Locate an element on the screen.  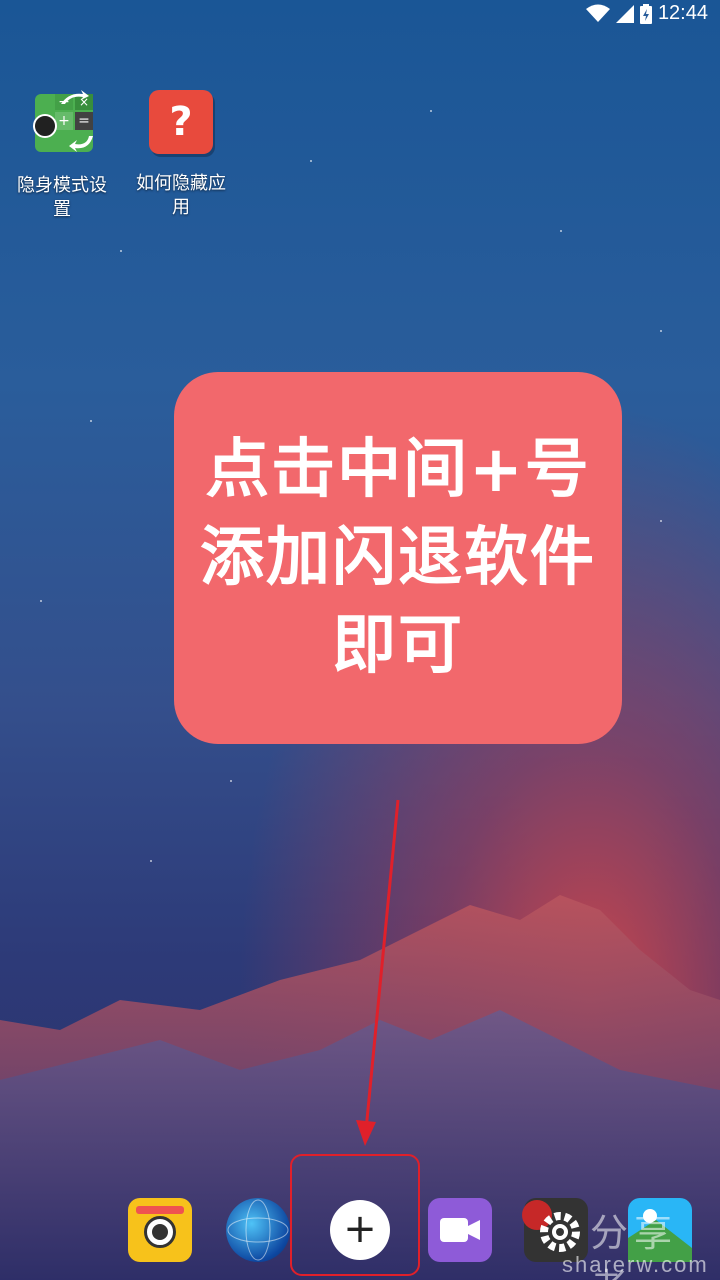
video-app-icon is located at coordinates (460, 1230).